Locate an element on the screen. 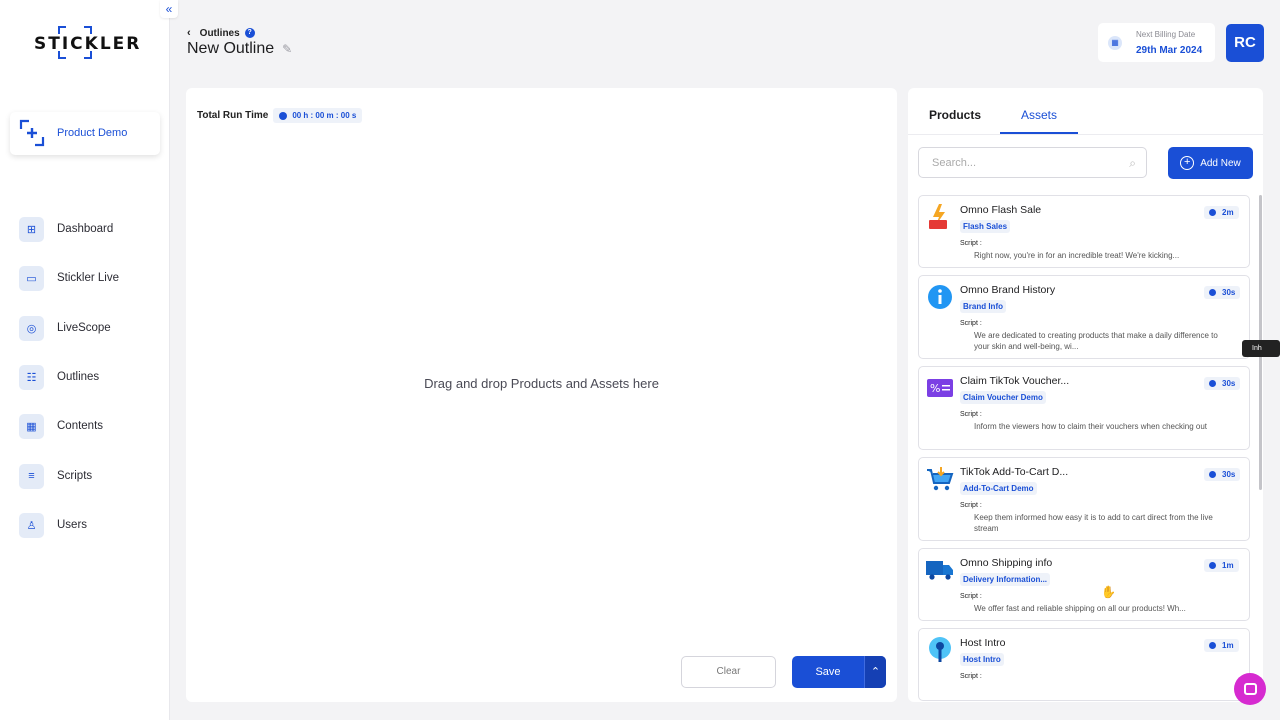  asset-title: Host Intro is located at coordinates (983, 643).